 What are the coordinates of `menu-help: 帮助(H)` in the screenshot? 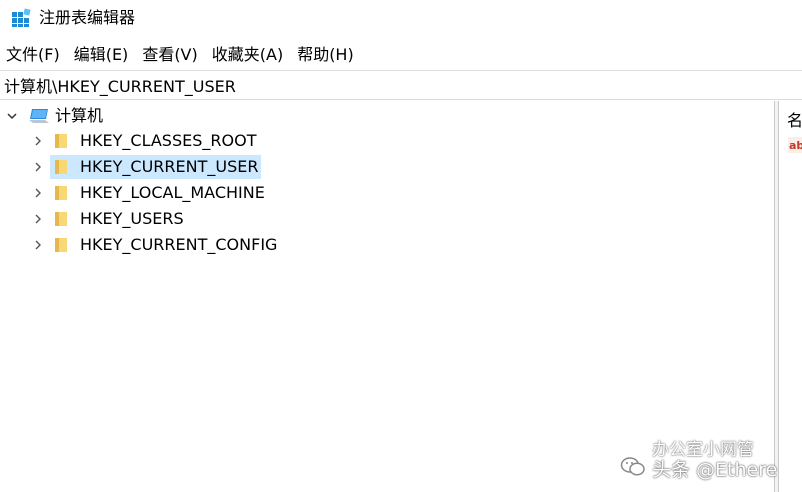 It's located at (325, 53).